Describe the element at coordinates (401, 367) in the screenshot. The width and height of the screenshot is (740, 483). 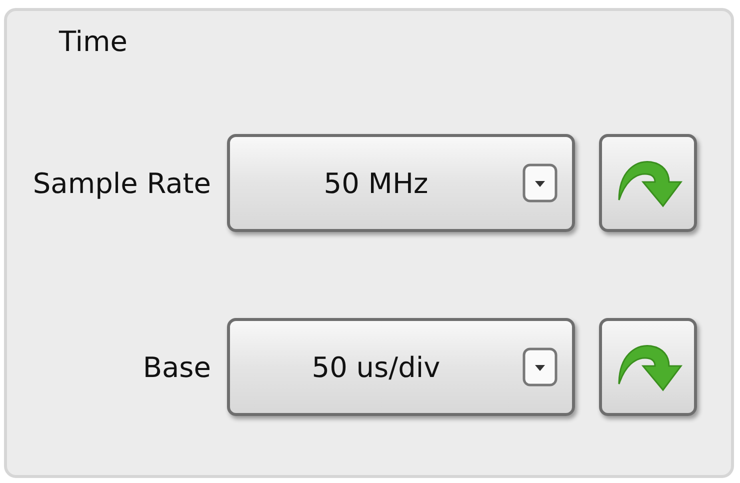
I see `dropdown: 50 us/div` at that location.